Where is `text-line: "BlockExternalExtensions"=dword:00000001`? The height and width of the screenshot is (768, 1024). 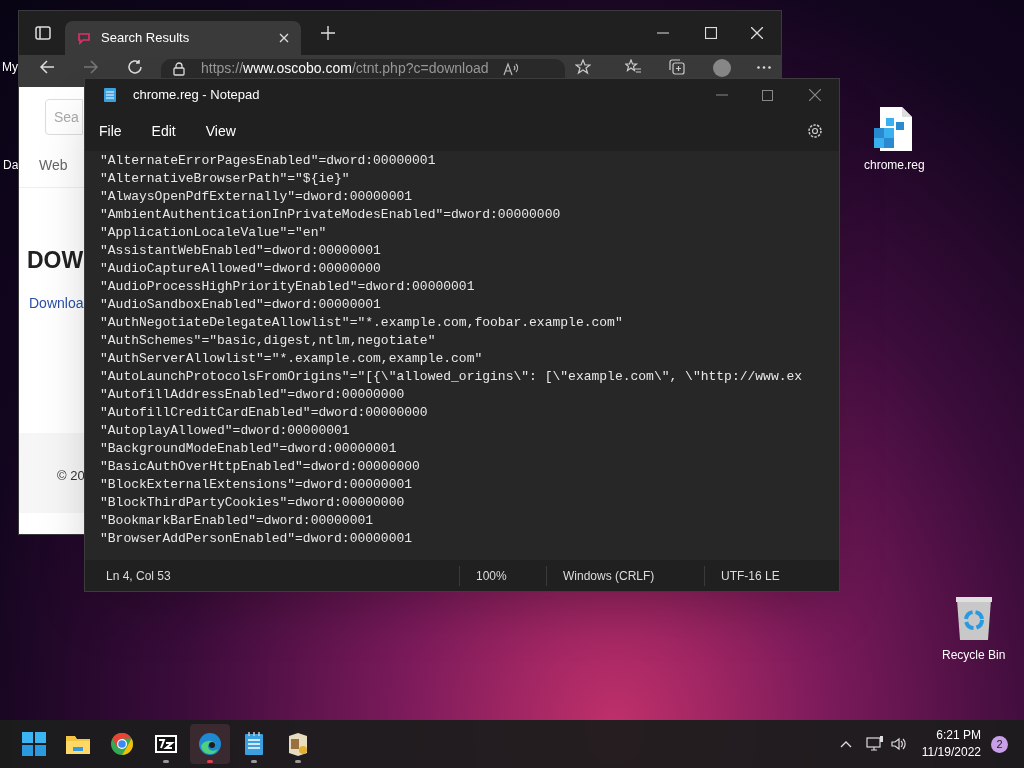
text-line: "BlockExternalExtensions"=dword:00000001 is located at coordinates (256, 485).